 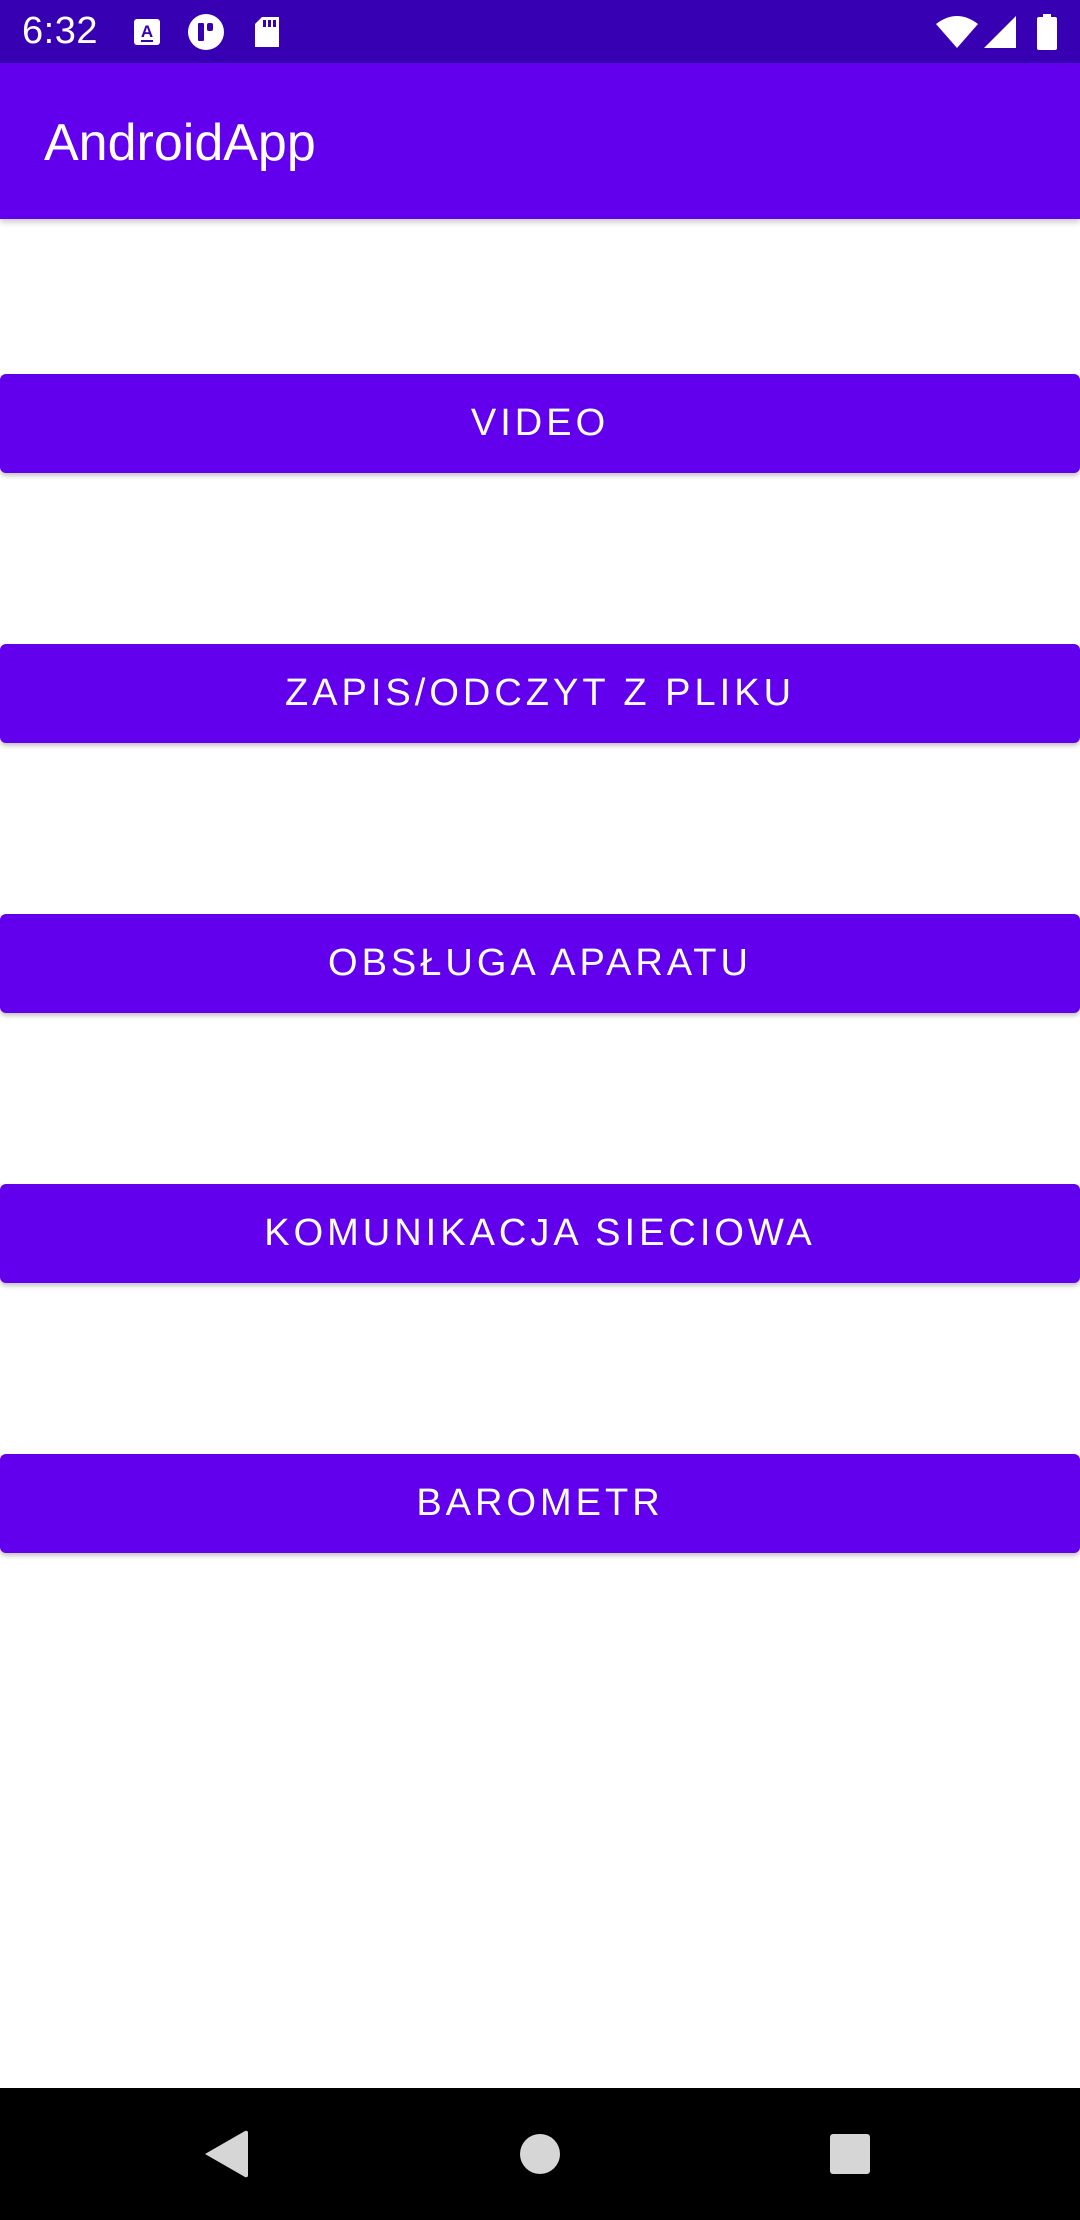 What do you see at coordinates (1047, 31) in the screenshot?
I see `battery-icon` at bounding box center [1047, 31].